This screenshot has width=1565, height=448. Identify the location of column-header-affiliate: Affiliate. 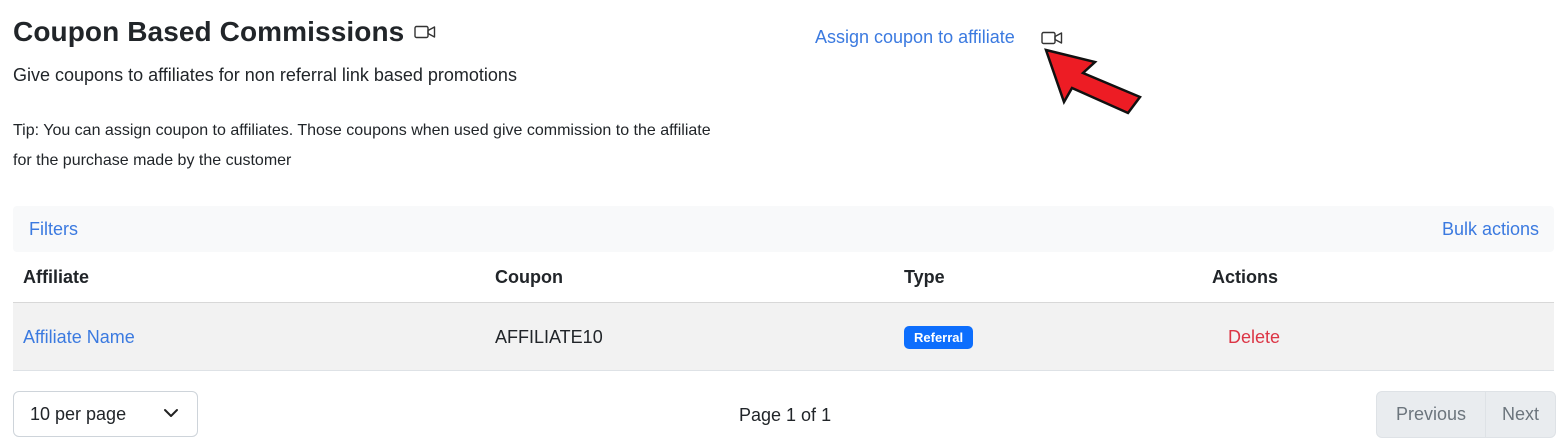
(56, 277).